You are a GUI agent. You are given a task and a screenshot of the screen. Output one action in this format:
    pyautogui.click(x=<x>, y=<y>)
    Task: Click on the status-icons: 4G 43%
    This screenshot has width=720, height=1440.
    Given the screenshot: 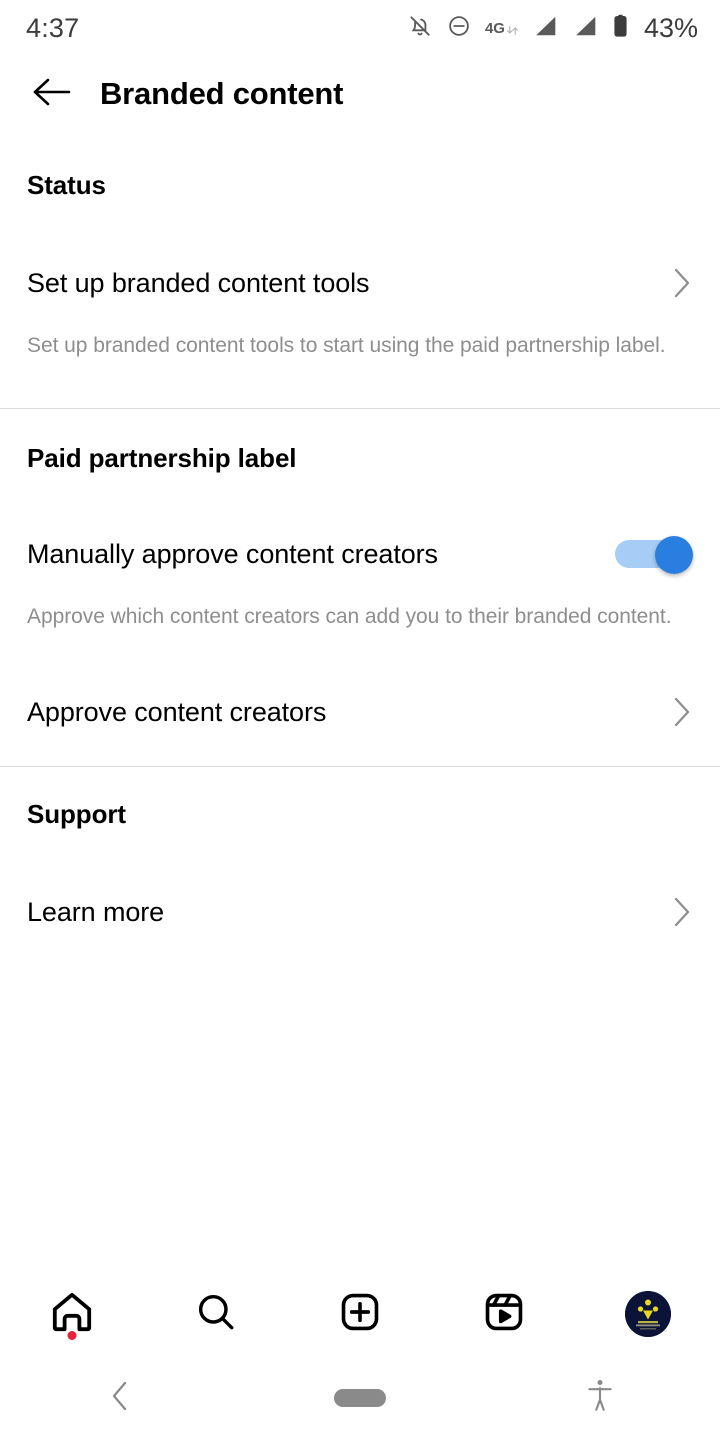 What is the action you would take?
    pyautogui.click(x=552, y=28)
    